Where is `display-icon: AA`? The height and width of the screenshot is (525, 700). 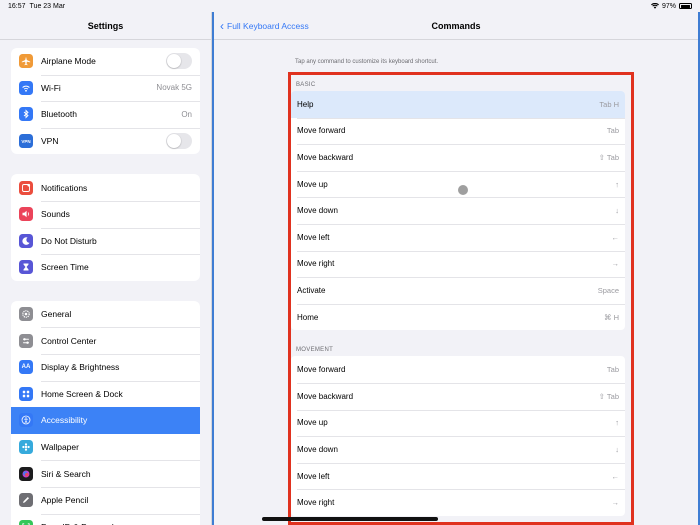 display-icon: AA is located at coordinates (26, 367).